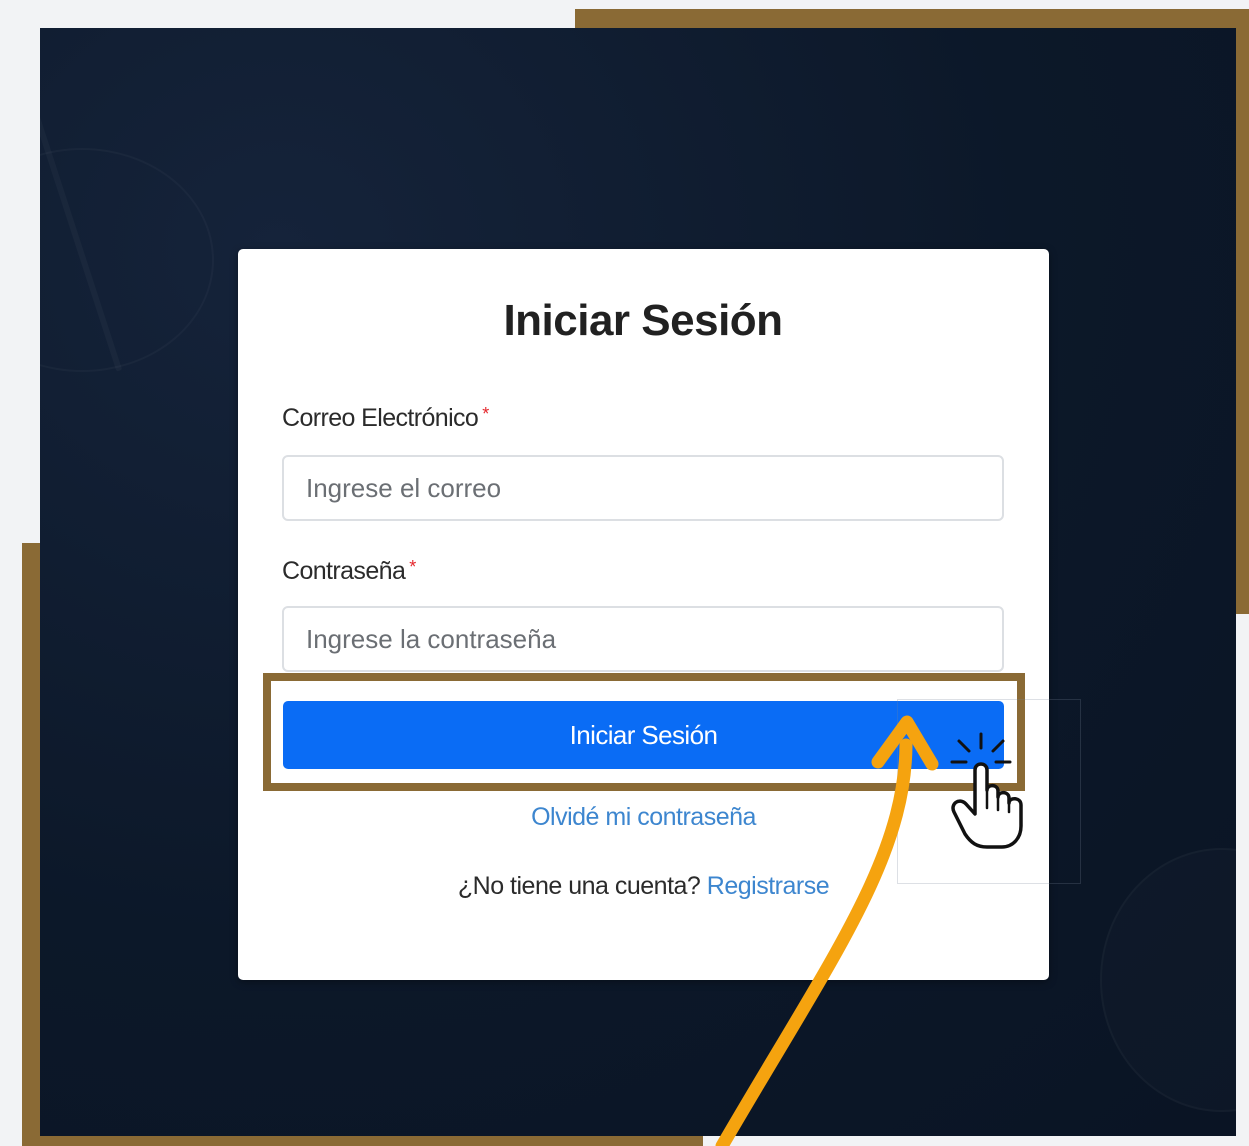 The image size is (1249, 1146). I want to click on email-label: Correo Electrónico *, so click(385, 418).